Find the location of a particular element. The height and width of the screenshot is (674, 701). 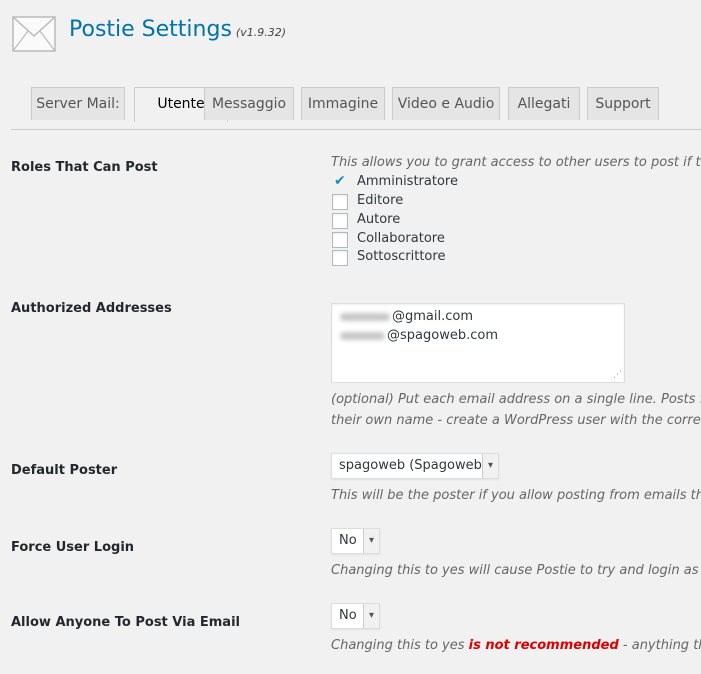

force-login-select: No ▾ is located at coordinates (355, 541).